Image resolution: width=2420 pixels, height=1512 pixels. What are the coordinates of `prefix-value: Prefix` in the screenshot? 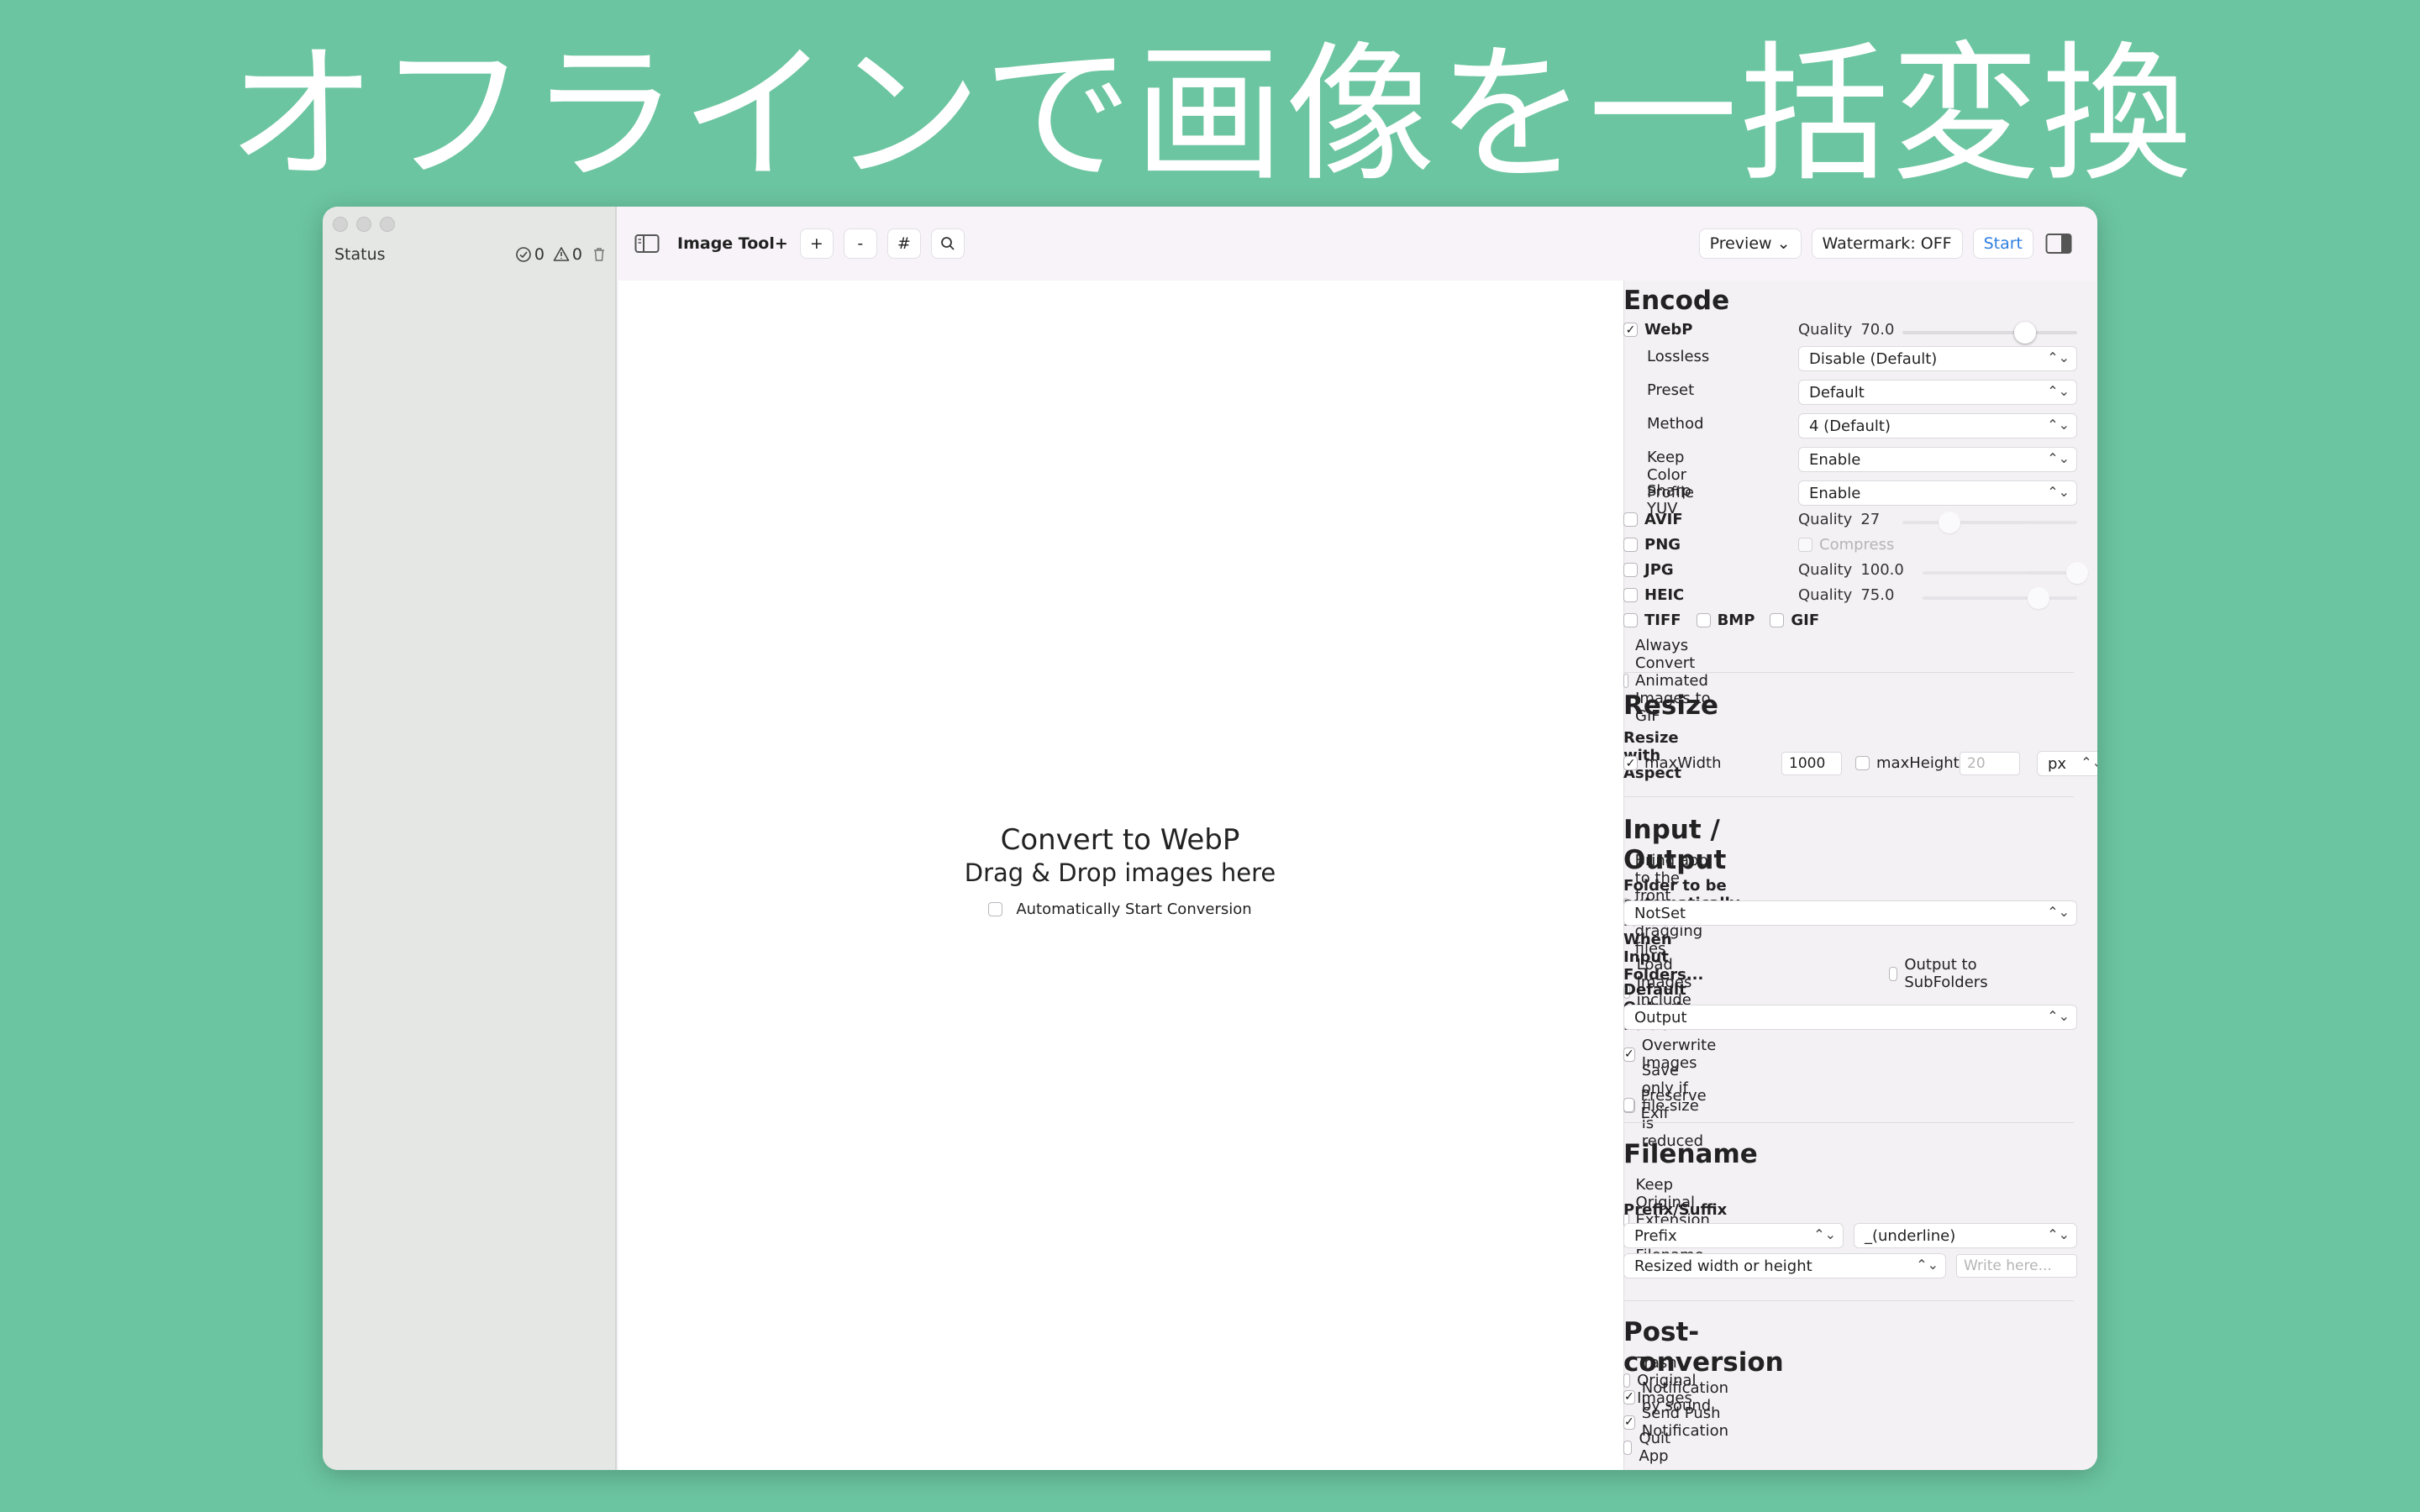 It's located at (1655, 1235).